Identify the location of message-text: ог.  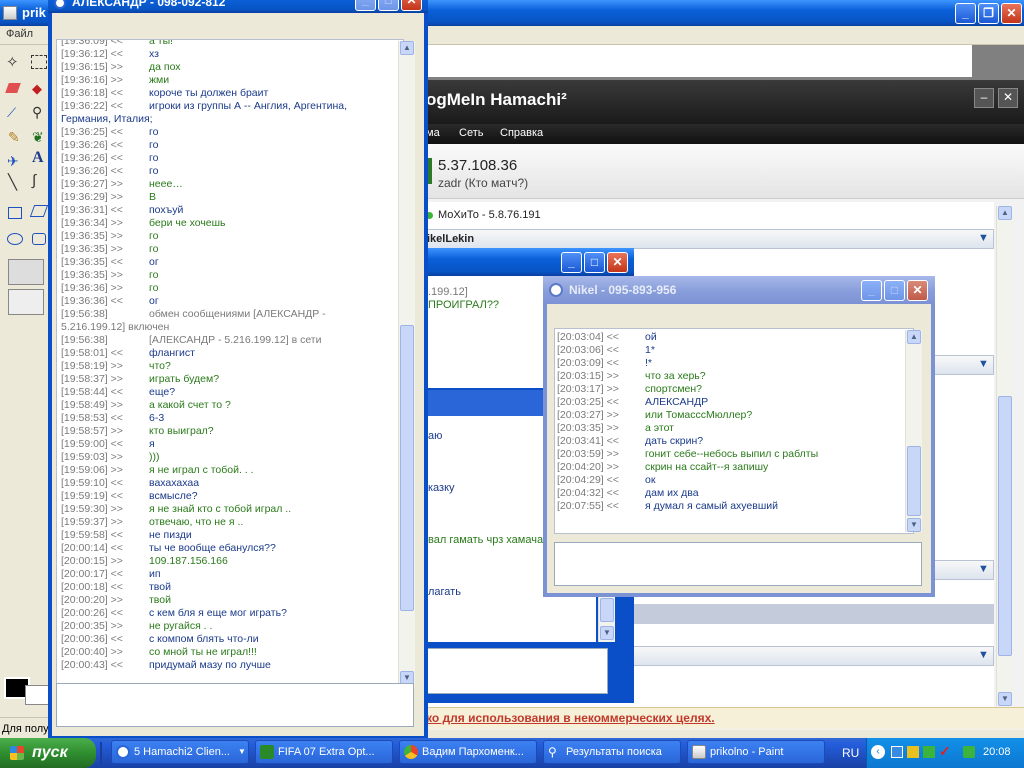
(154, 301).